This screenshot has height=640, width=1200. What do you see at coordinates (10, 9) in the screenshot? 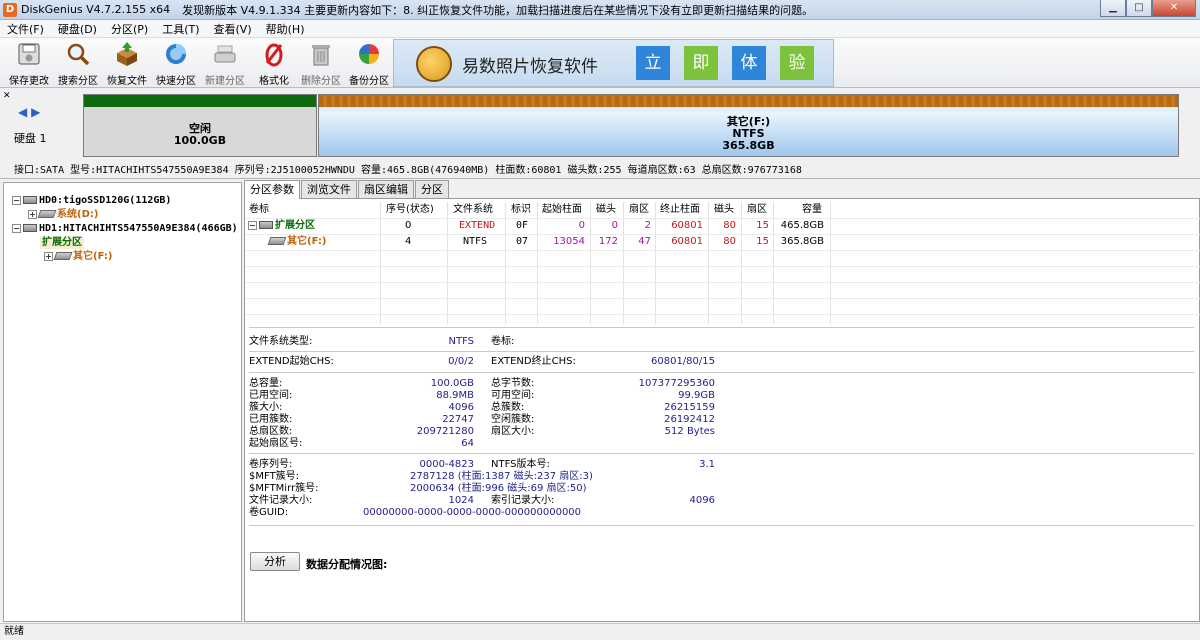
I see `app-logo-icon: D` at bounding box center [10, 9].